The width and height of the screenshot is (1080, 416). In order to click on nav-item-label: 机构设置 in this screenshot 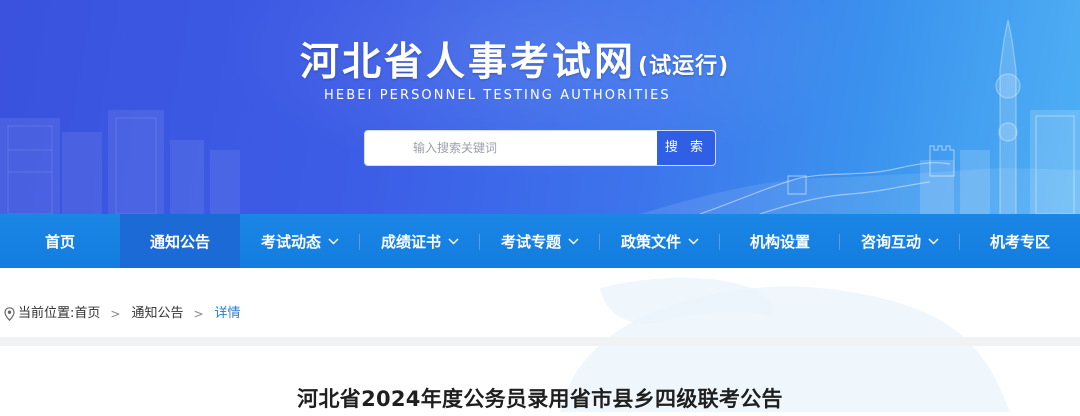, I will do `click(779, 241)`.